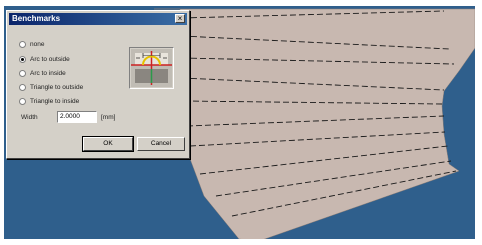  I want to click on radio-arc-inside, so click(22, 73).